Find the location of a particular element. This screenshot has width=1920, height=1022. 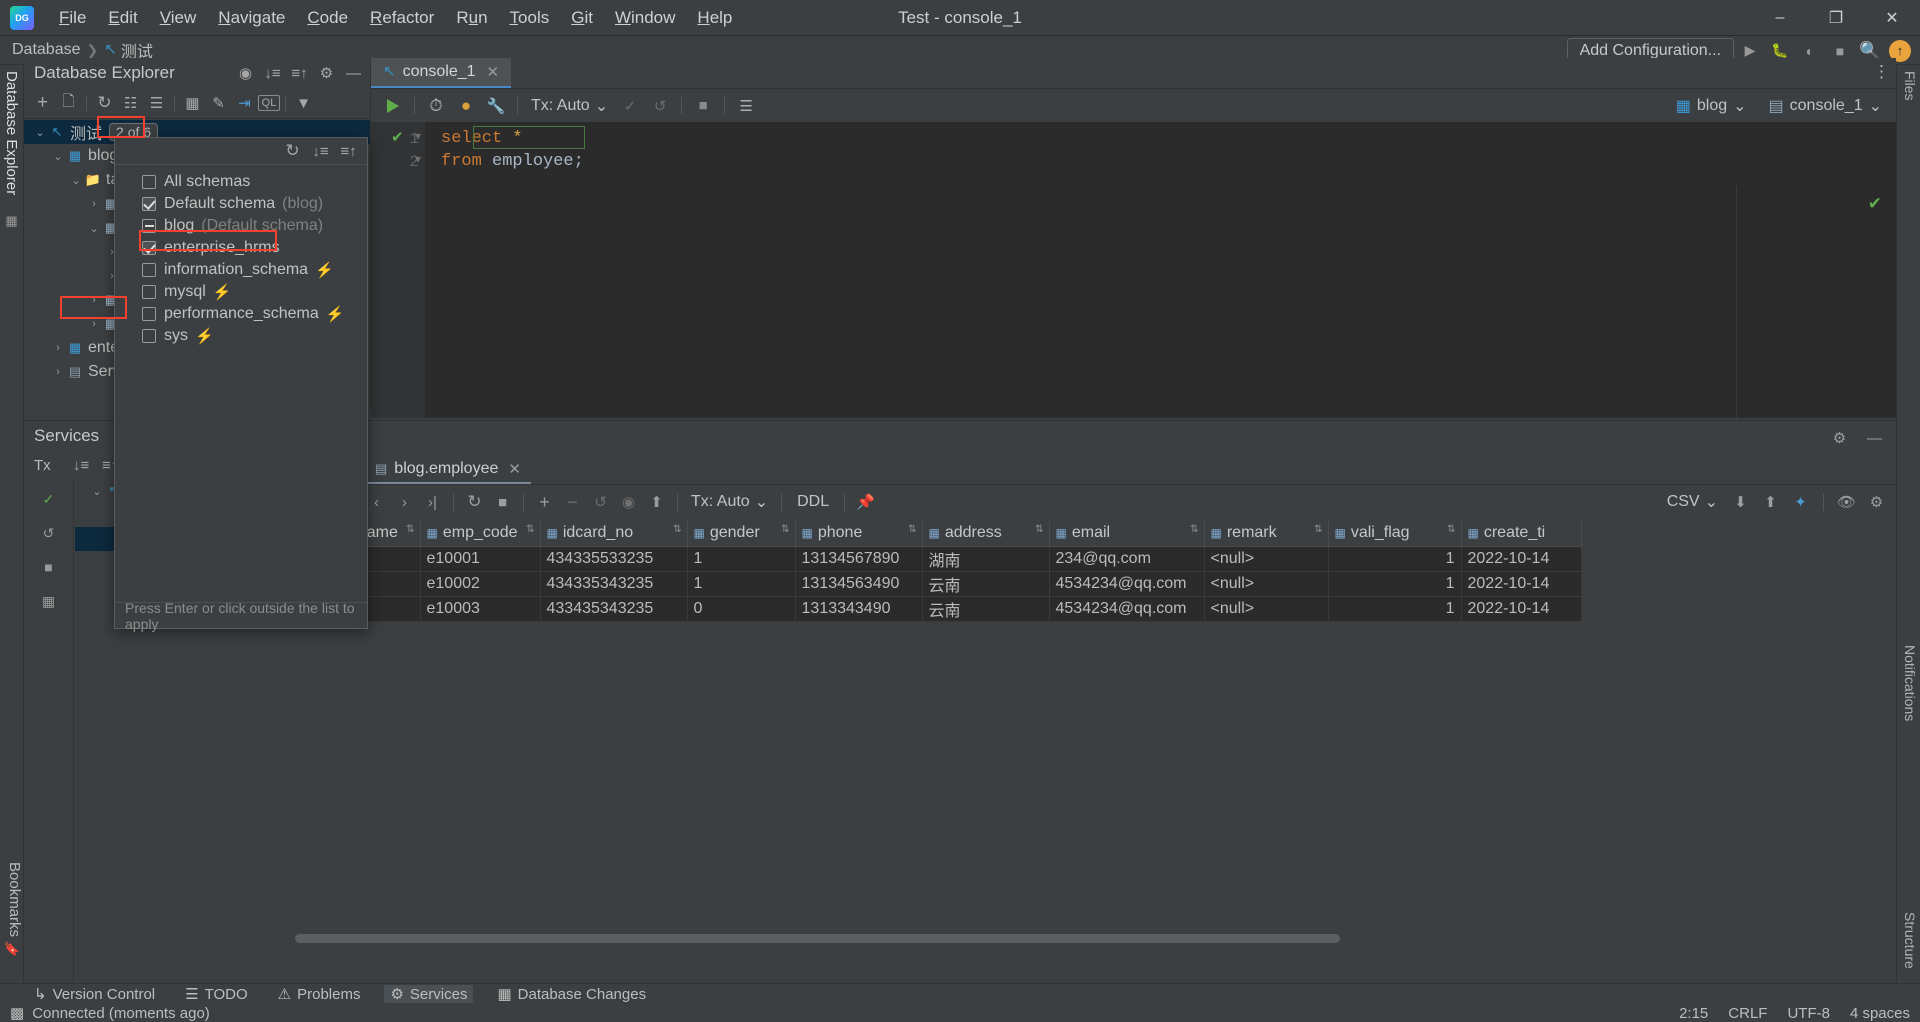

column-header-email: ▦ email ⇅ is located at coordinates (1127, 534).